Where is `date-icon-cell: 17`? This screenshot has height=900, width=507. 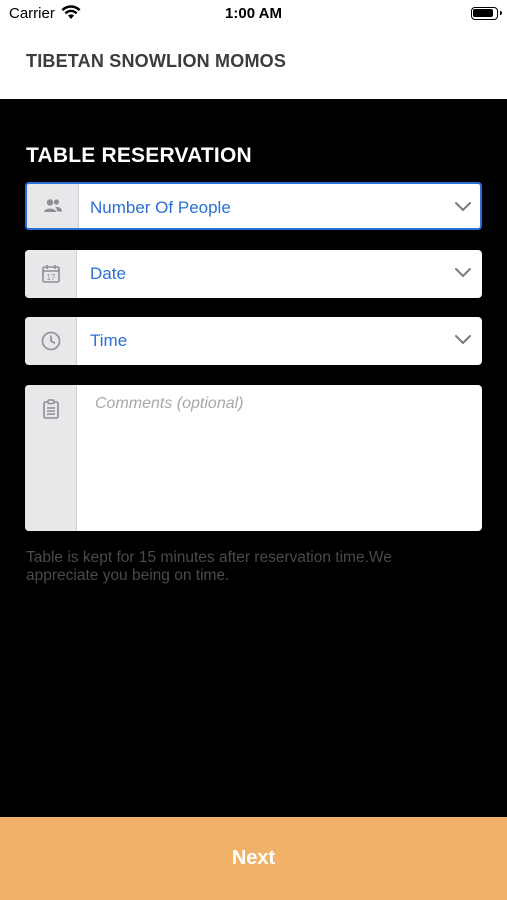 date-icon-cell: 17 is located at coordinates (51, 274).